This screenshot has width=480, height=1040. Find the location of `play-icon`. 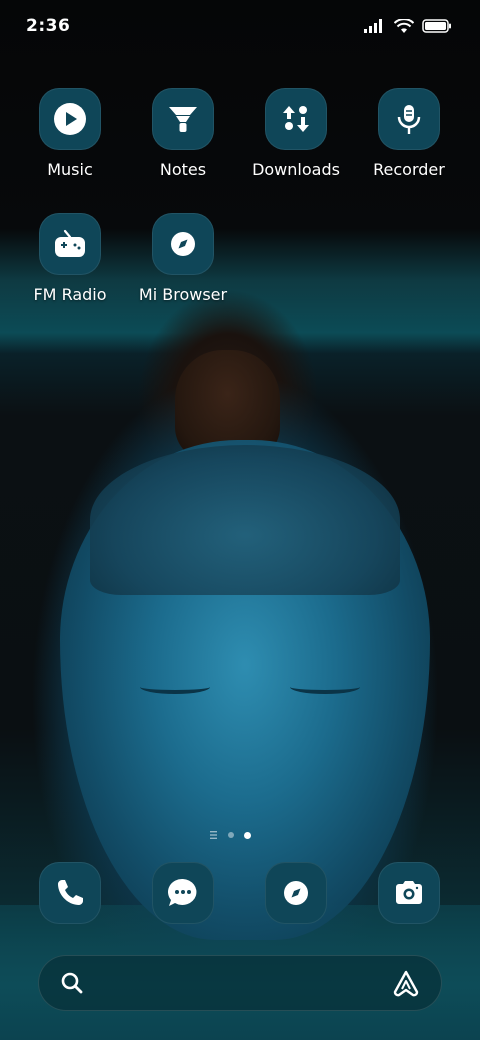

play-icon is located at coordinates (70, 119).